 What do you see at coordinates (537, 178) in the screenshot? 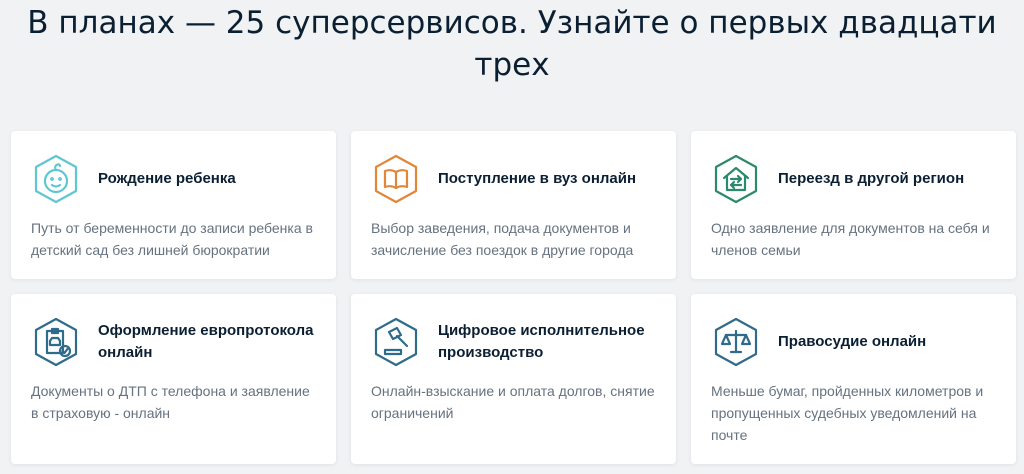
I see `card-title: Поступление в вуз онлайн` at bounding box center [537, 178].